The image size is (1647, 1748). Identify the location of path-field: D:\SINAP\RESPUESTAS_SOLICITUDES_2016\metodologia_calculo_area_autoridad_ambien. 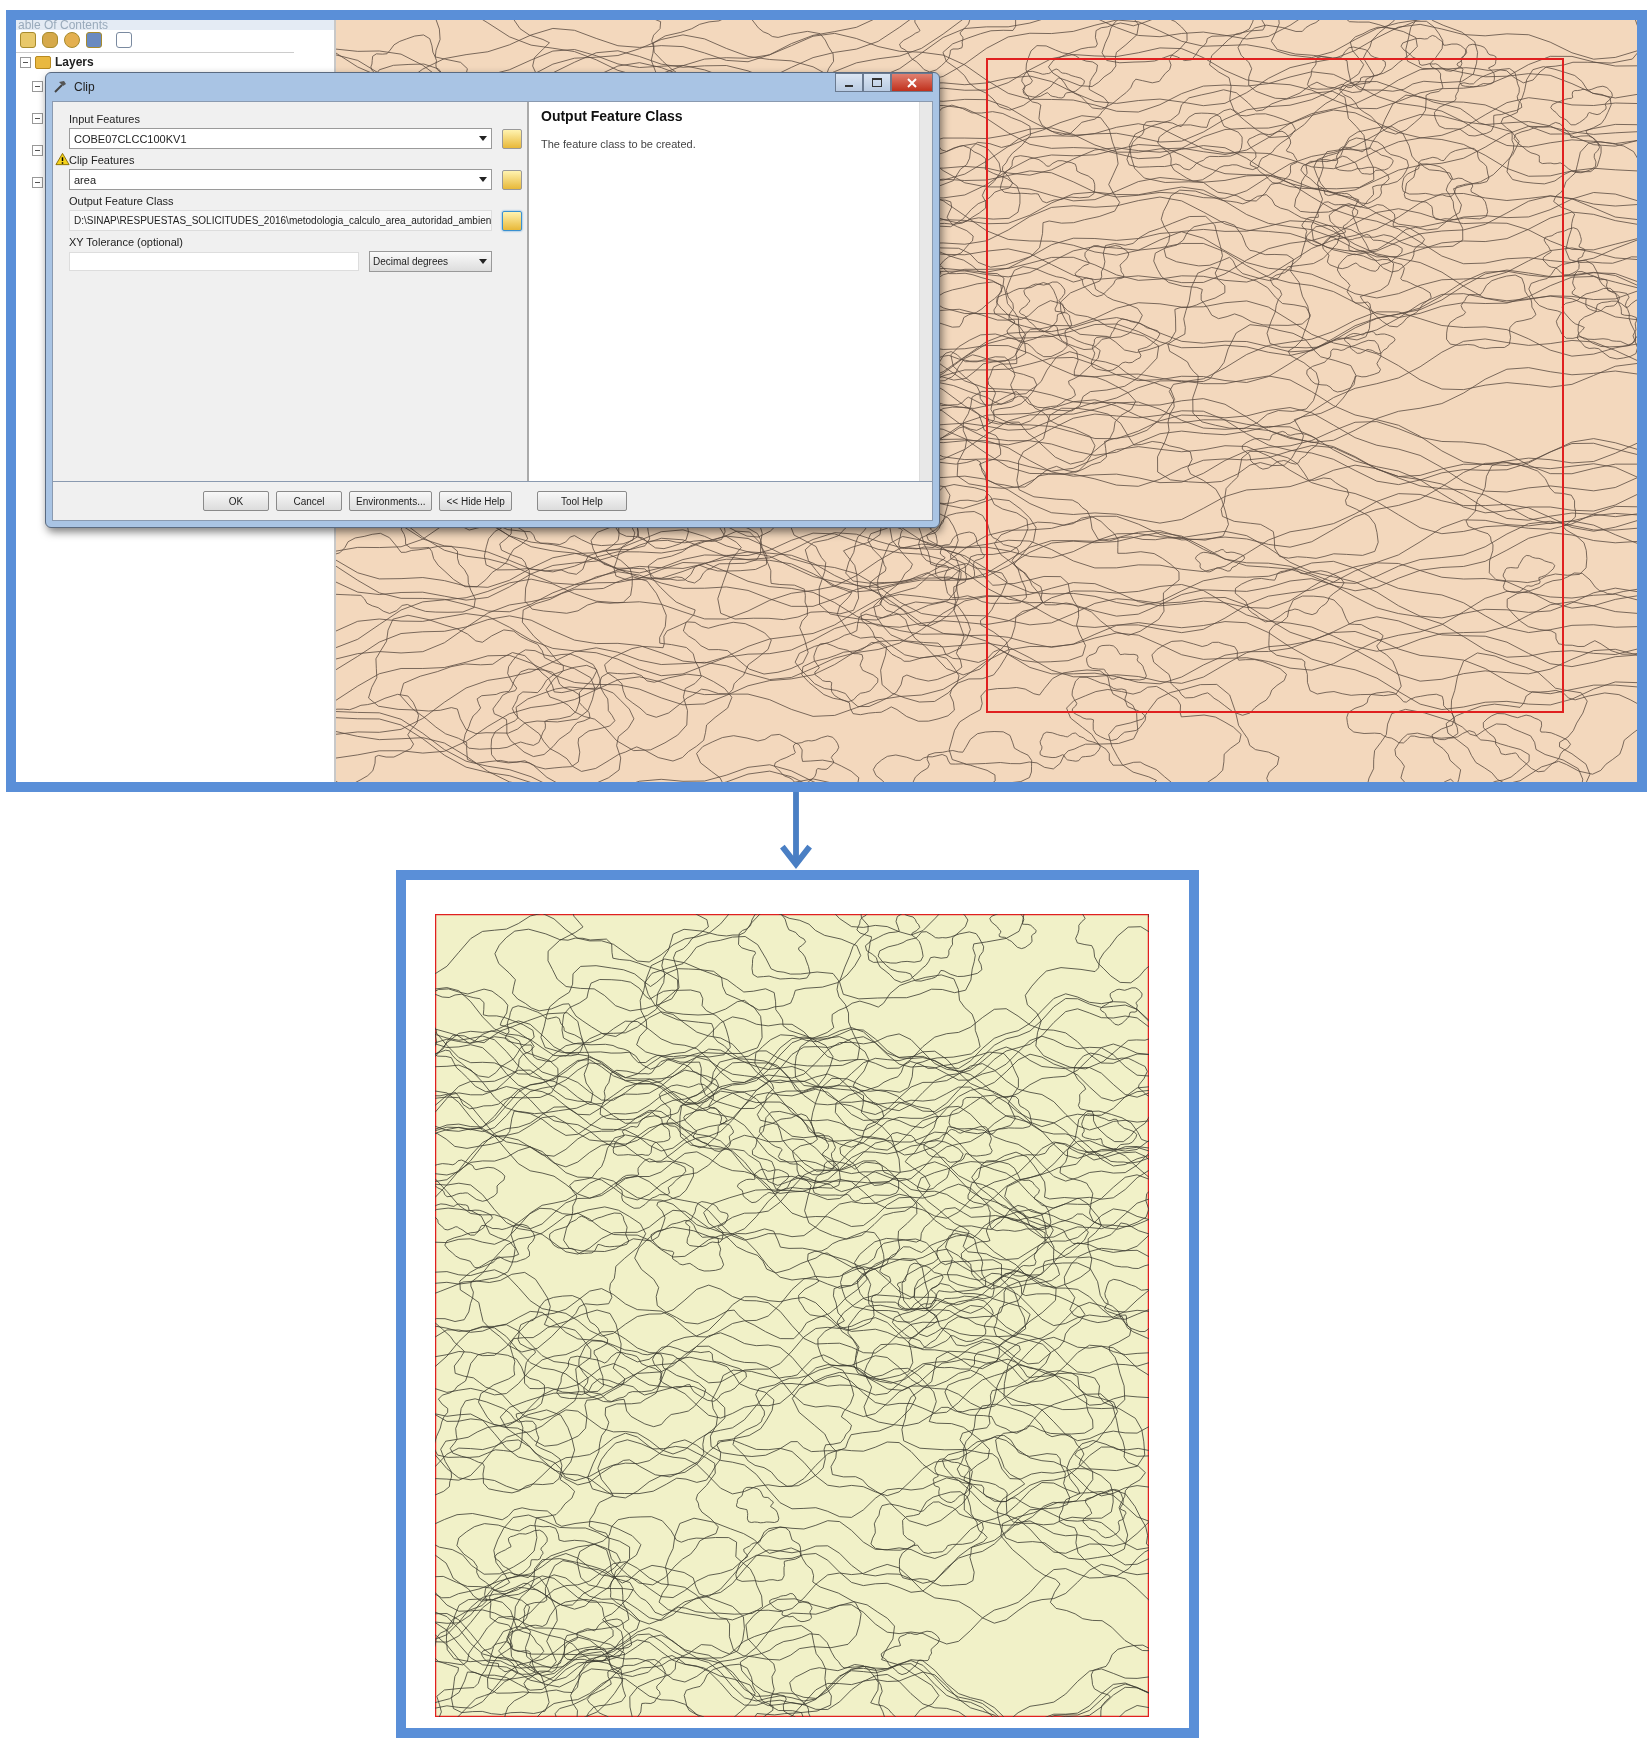
(281, 220).